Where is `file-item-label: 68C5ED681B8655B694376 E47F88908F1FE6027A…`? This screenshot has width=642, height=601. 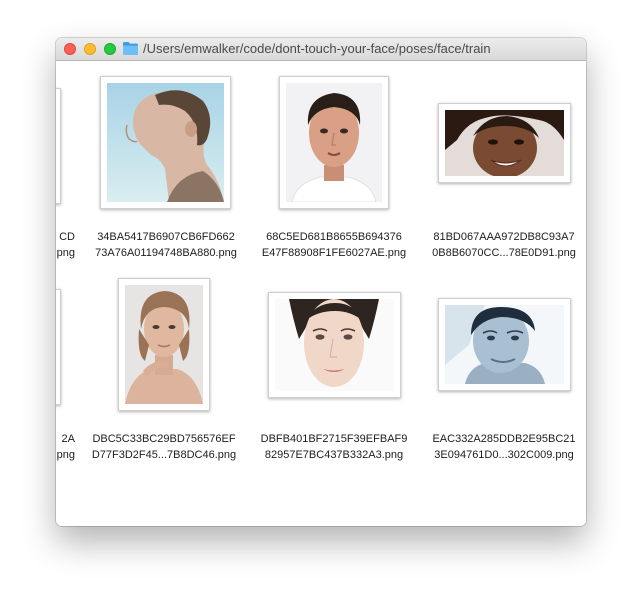 file-item-label: 68C5ED681B8655B694376 E47F88908F1FE6027A… is located at coordinates (334, 245).